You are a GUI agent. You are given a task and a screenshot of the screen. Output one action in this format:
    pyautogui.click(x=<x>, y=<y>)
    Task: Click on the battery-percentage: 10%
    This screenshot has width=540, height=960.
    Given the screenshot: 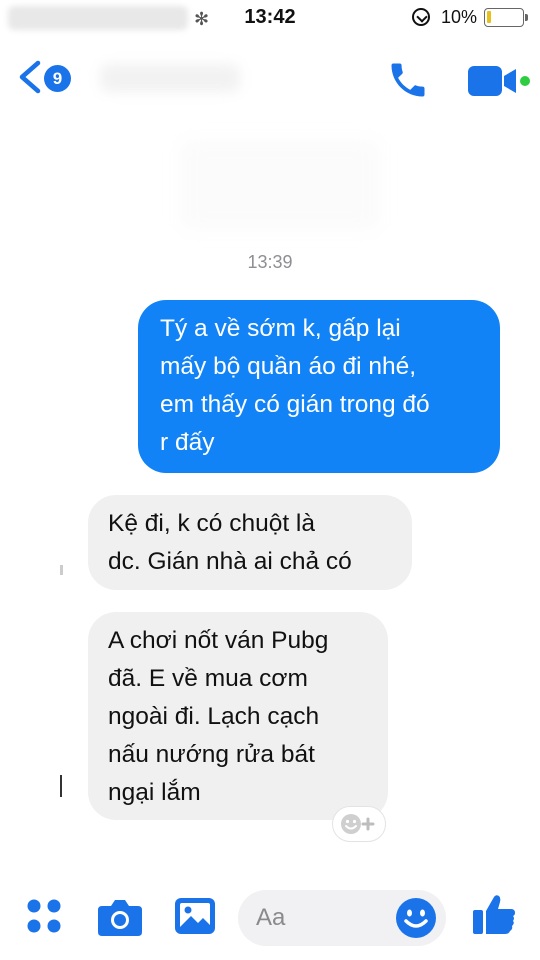 What is the action you would take?
    pyautogui.click(x=459, y=17)
    